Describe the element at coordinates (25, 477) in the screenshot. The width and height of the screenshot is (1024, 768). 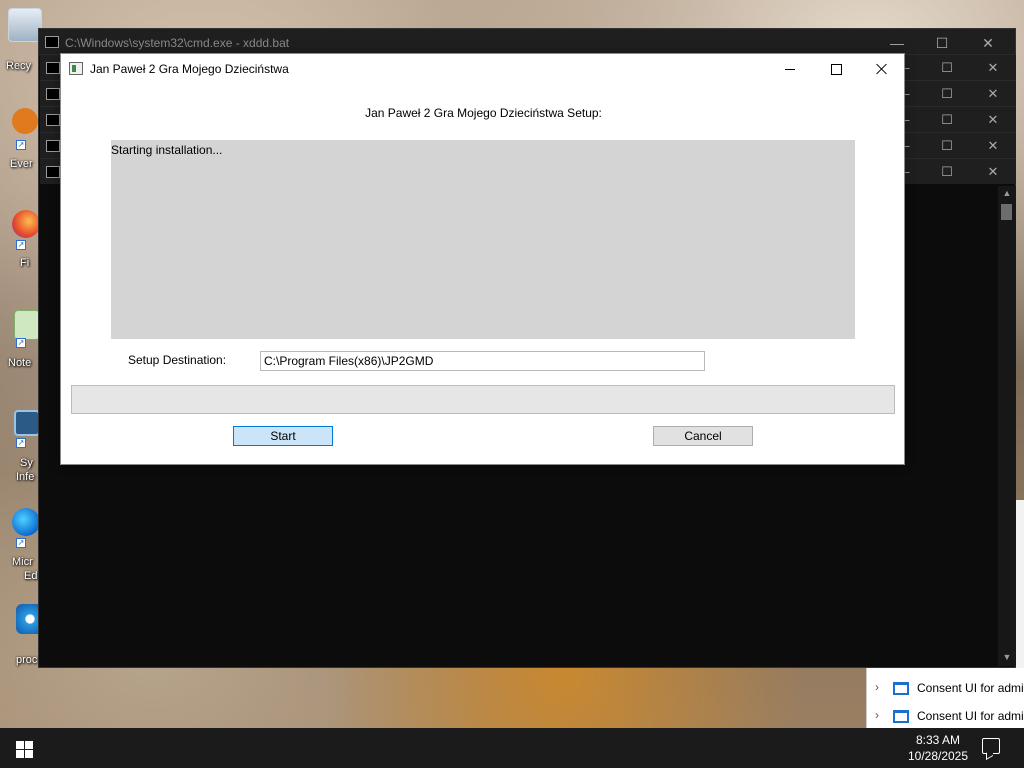
I see `desktop-icon-label: Infe` at that location.